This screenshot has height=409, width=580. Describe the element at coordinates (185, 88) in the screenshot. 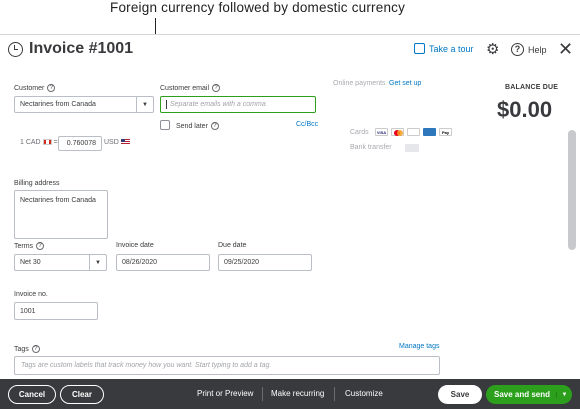

I see `customer-email-label-text: Customer email` at that location.